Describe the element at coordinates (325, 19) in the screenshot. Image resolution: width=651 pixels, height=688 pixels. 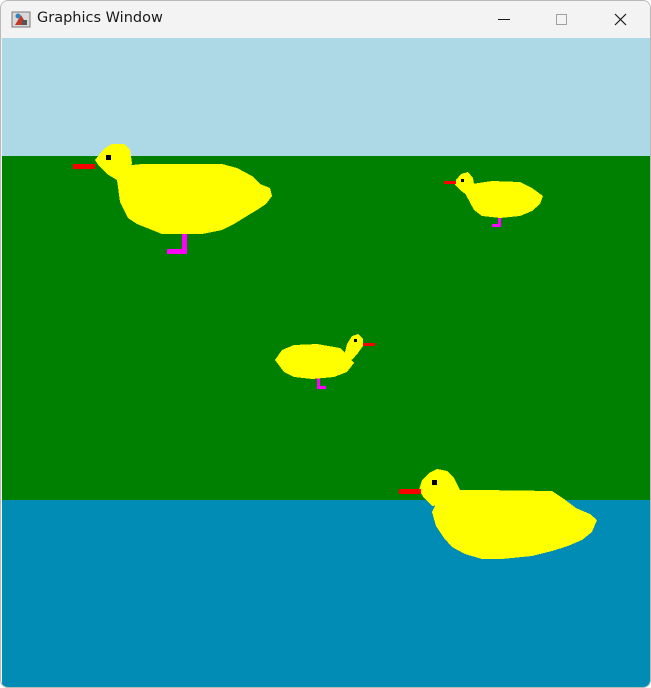
I see `title-bar: Graphics Window` at that location.